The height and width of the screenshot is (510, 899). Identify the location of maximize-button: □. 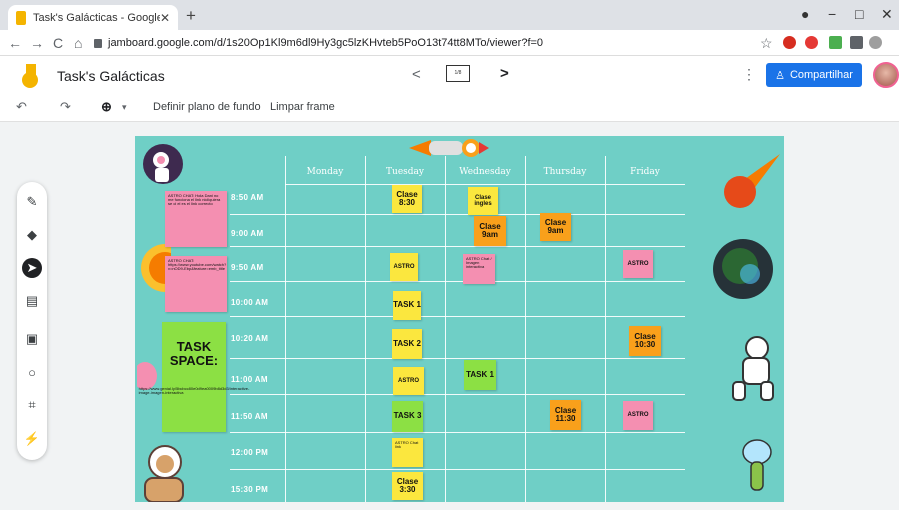
(859, 14).